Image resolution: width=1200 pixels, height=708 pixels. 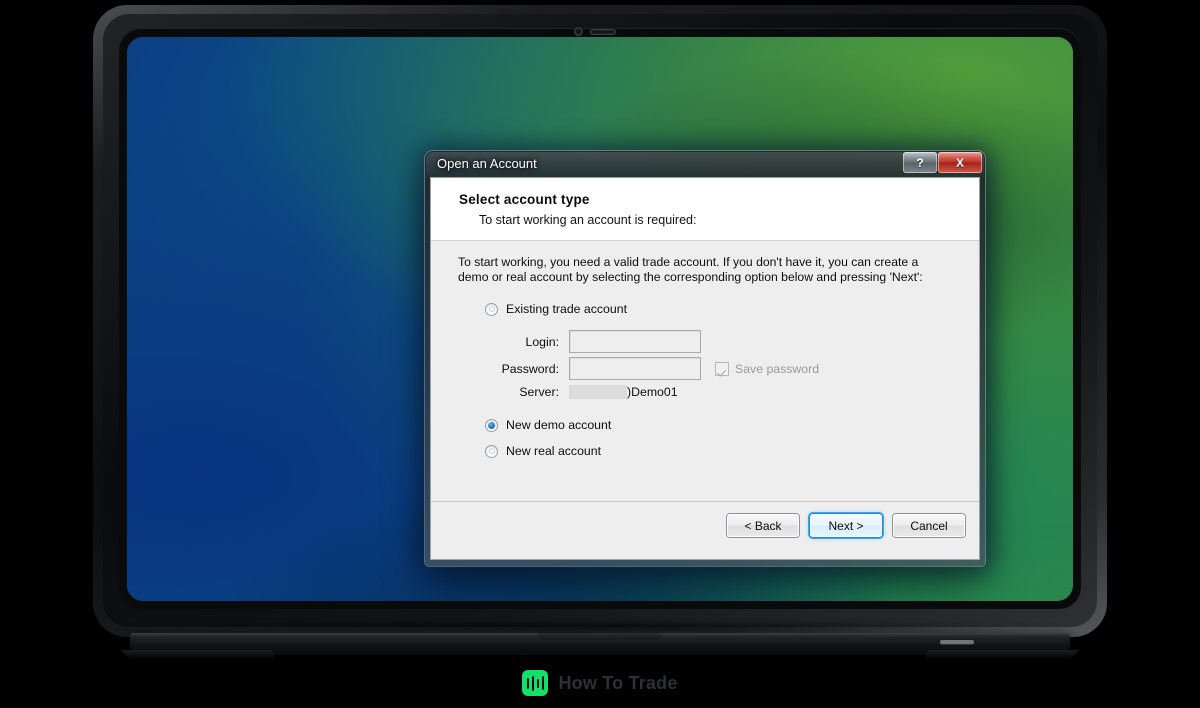 What do you see at coordinates (578, 31) in the screenshot?
I see `webcam-icon` at bounding box center [578, 31].